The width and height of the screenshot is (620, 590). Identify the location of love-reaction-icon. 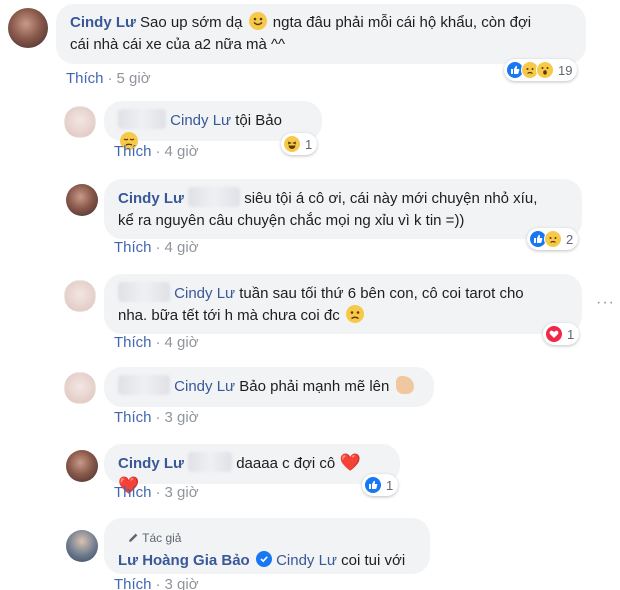
(554, 334).